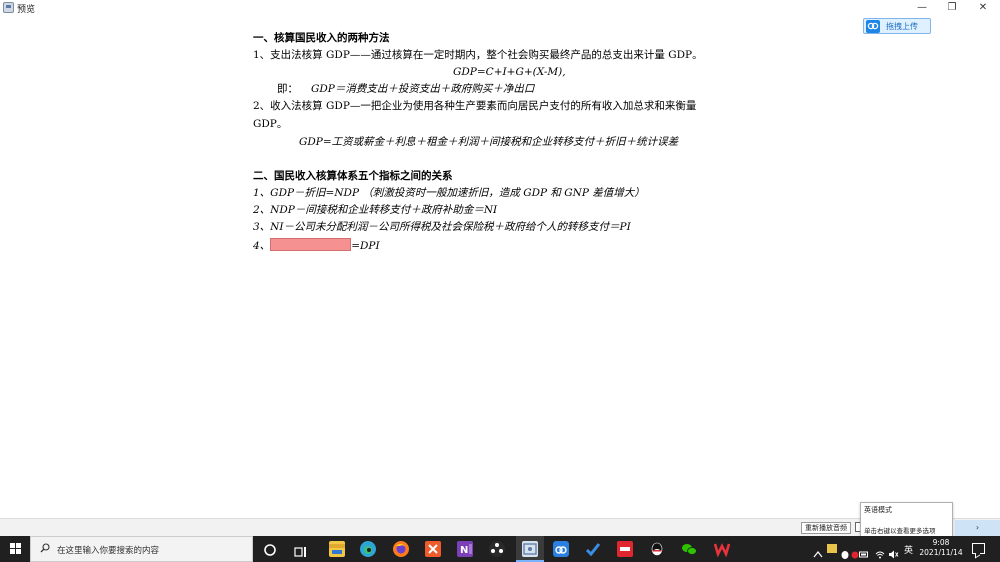 The height and width of the screenshot is (562, 1000). What do you see at coordinates (878, 510) in the screenshot?
I see `ime-mode-label: 英语模式` at bounding box center [878, 510].